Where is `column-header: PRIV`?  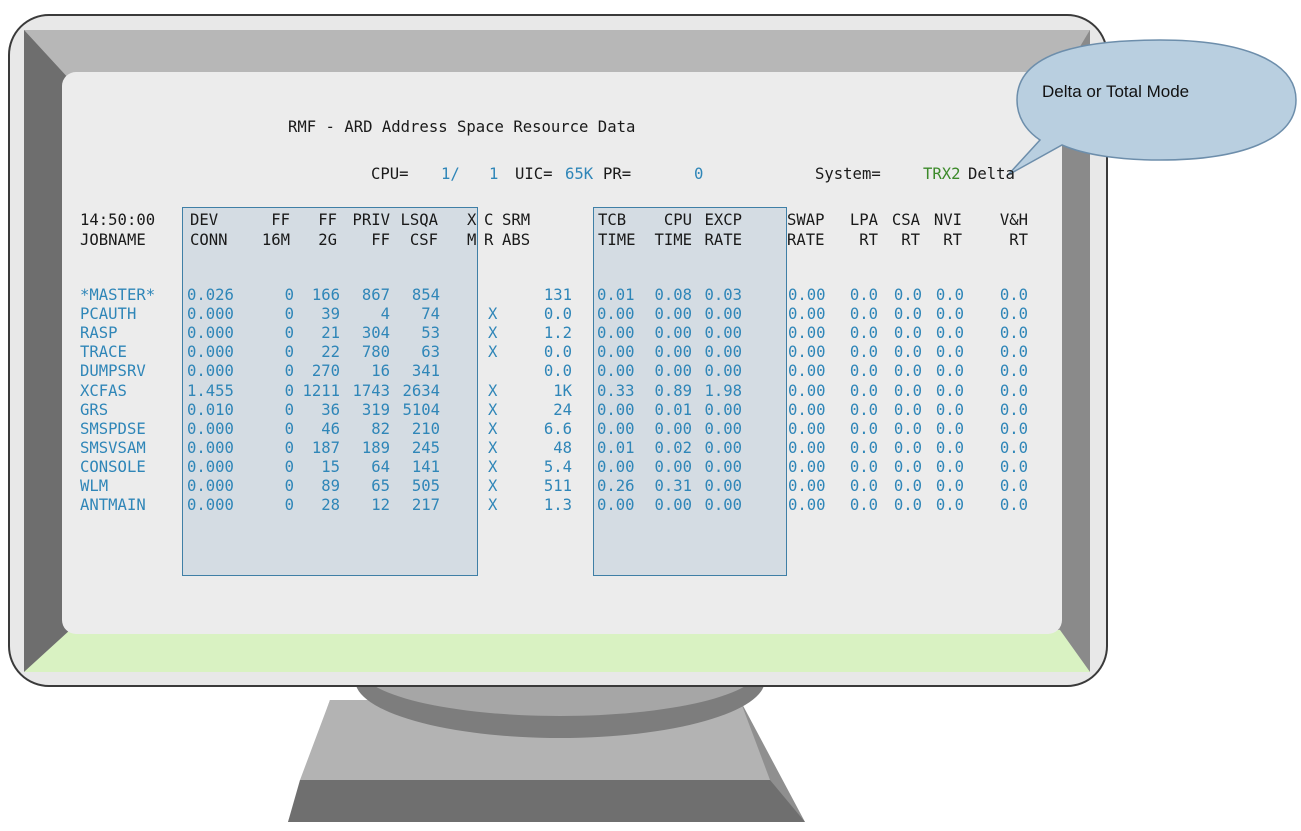 column-header: PRIV is located at coordinates (371, 220).